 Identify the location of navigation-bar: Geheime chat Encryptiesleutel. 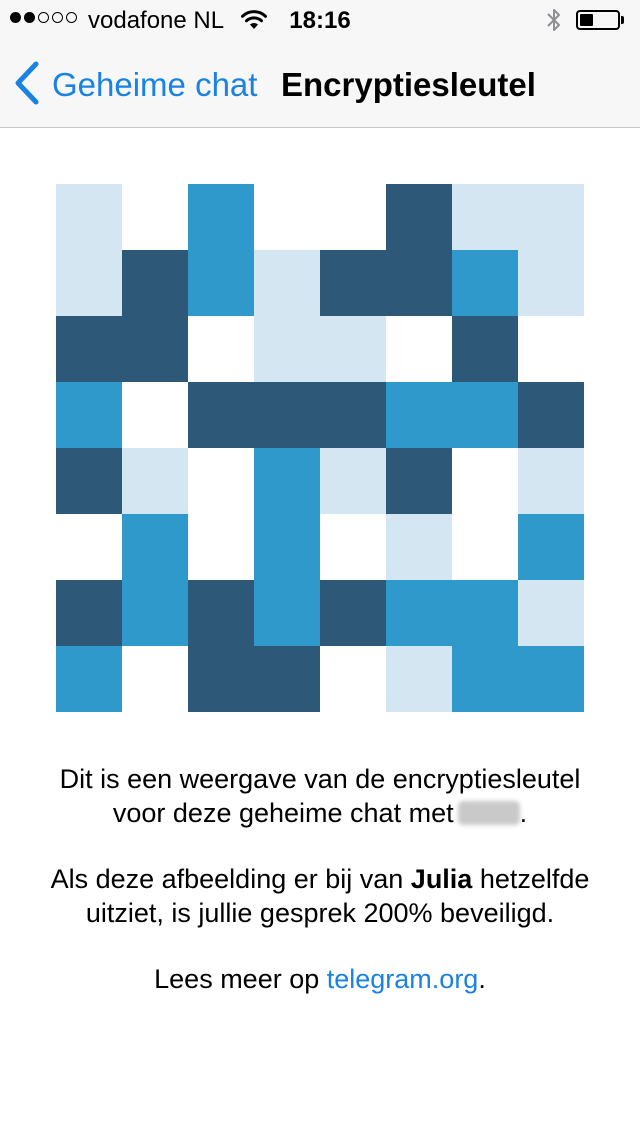
(320, 84).